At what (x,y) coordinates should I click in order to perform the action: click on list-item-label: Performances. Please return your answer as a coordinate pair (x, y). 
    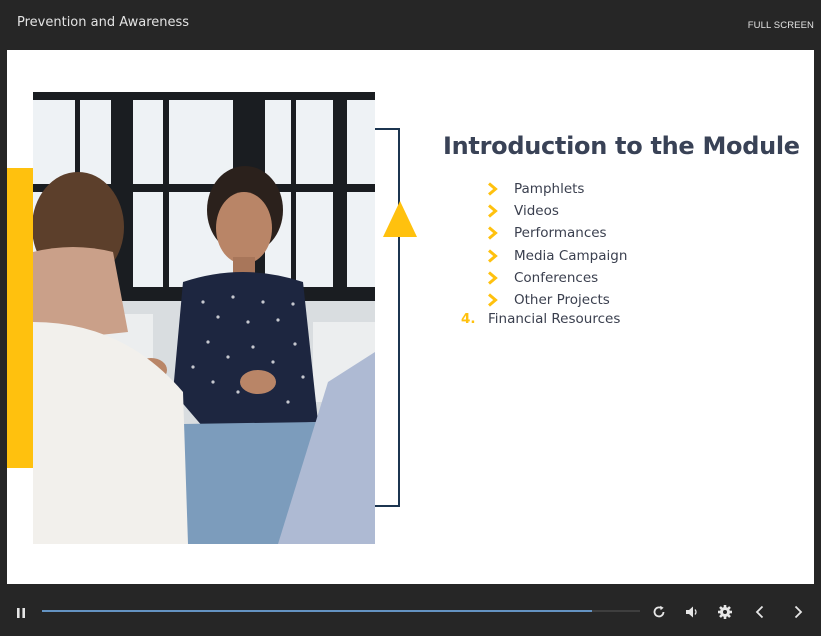
    Looking at the image, I should click on (560, 233).